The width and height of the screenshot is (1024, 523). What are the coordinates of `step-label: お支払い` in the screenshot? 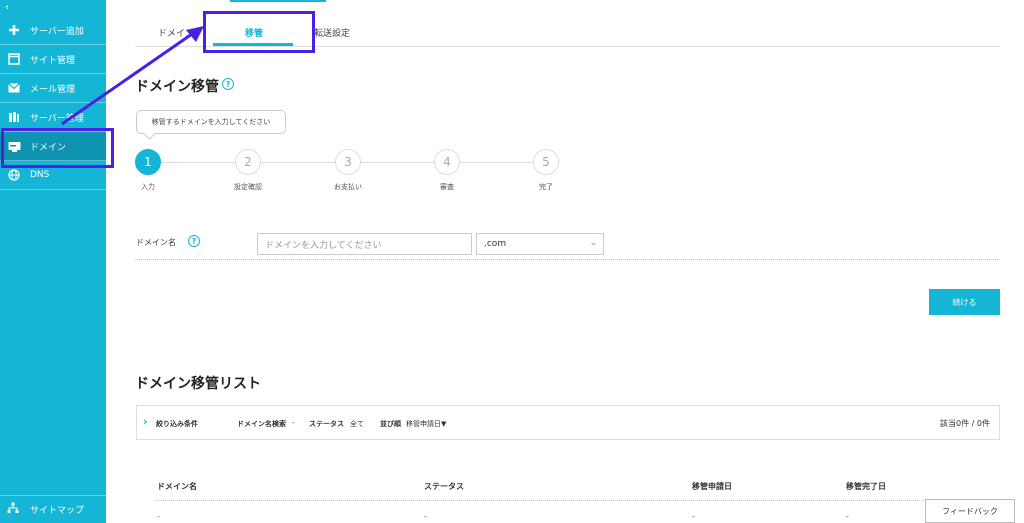 It's located at (348, 187).